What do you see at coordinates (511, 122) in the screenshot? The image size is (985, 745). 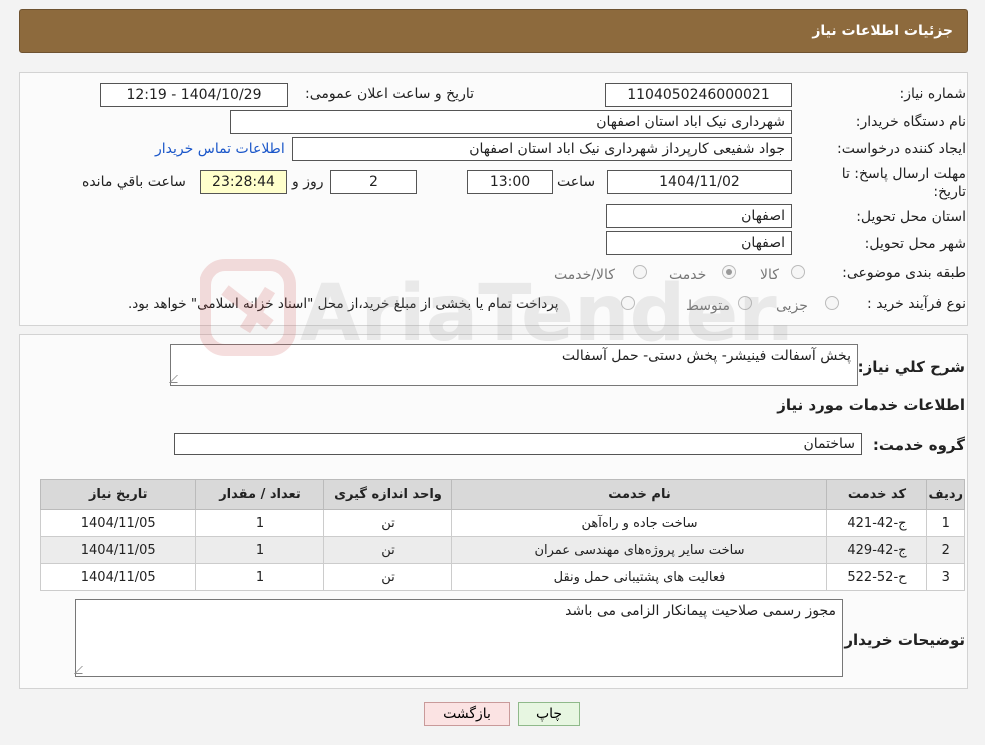 I see `buyer-org-field: شهرداری نیک اباد استان اصفهان` at bounding box center [511, 122].